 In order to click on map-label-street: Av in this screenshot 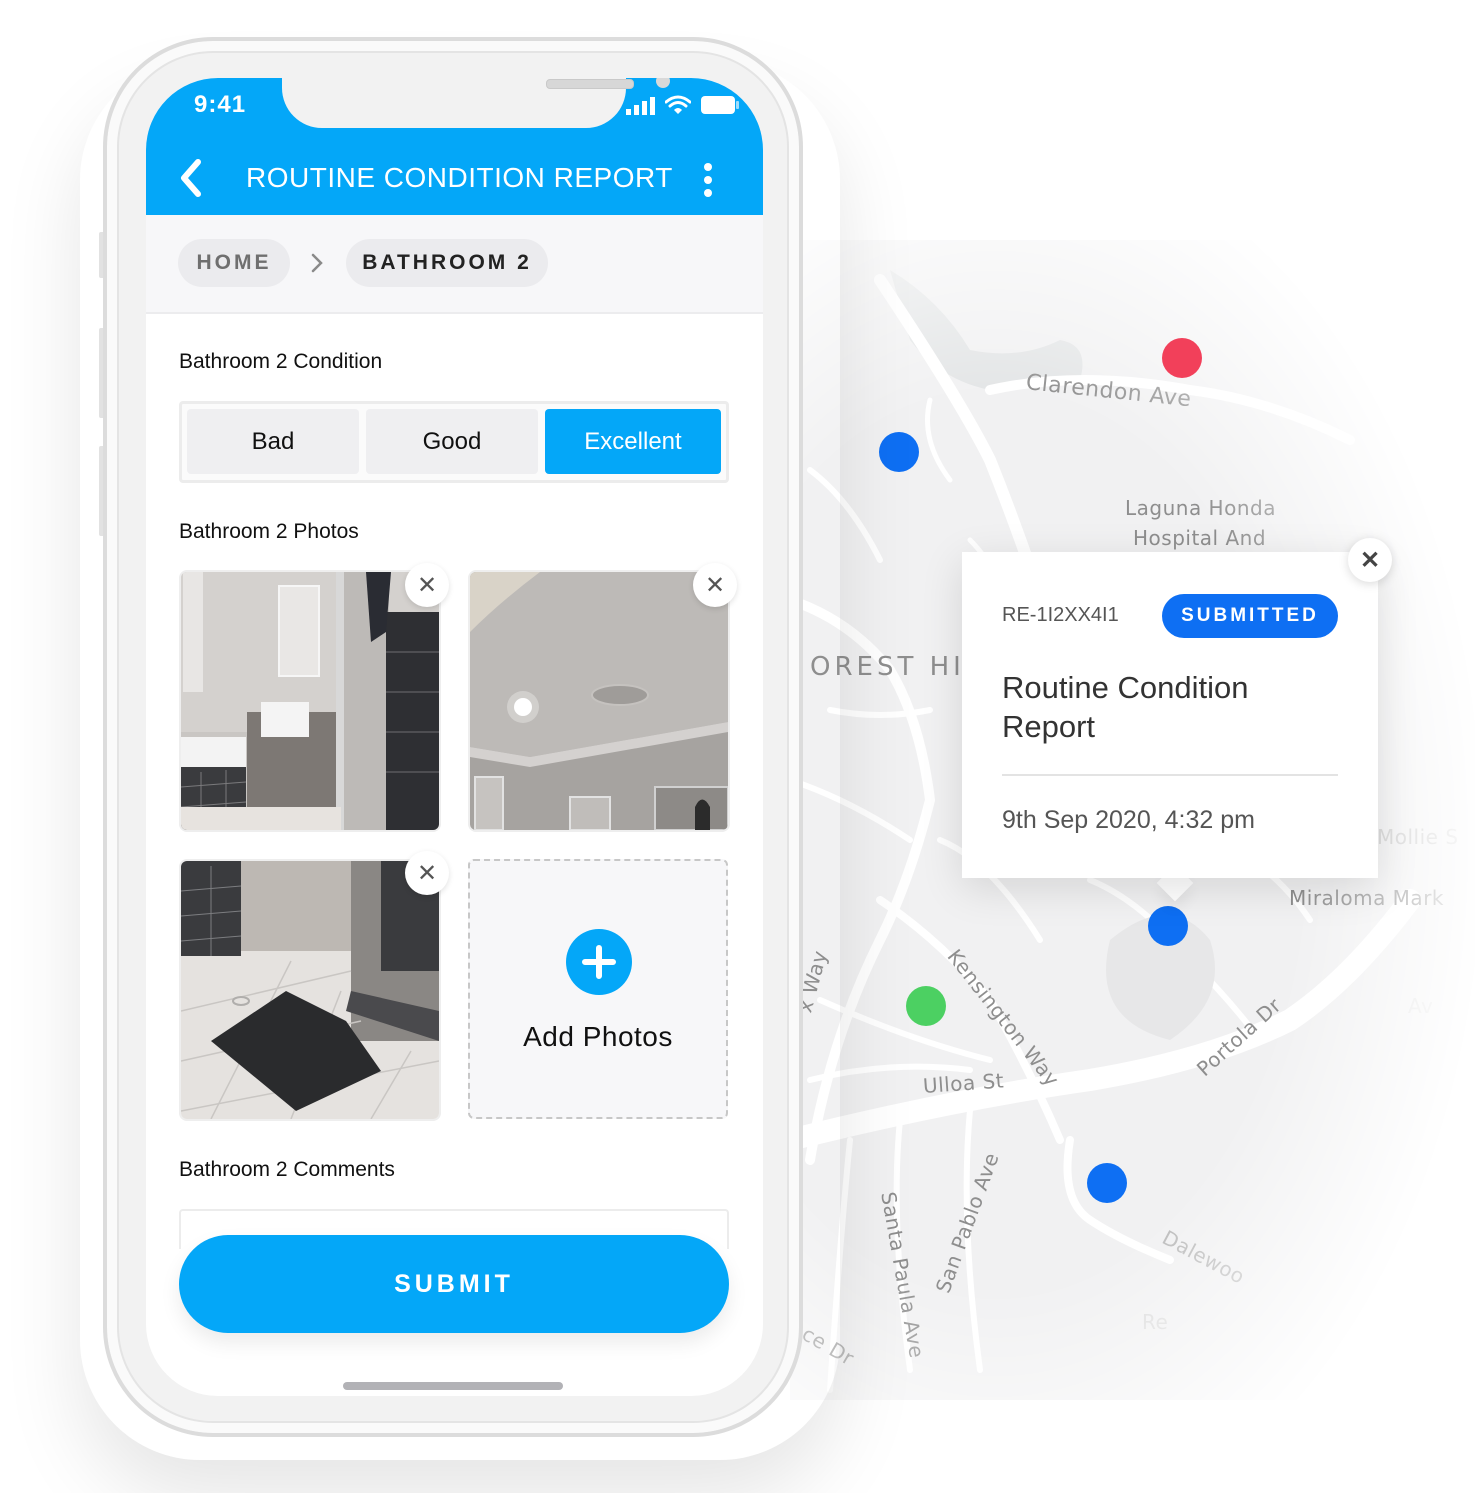, I will do `click(1421, 1006)`.